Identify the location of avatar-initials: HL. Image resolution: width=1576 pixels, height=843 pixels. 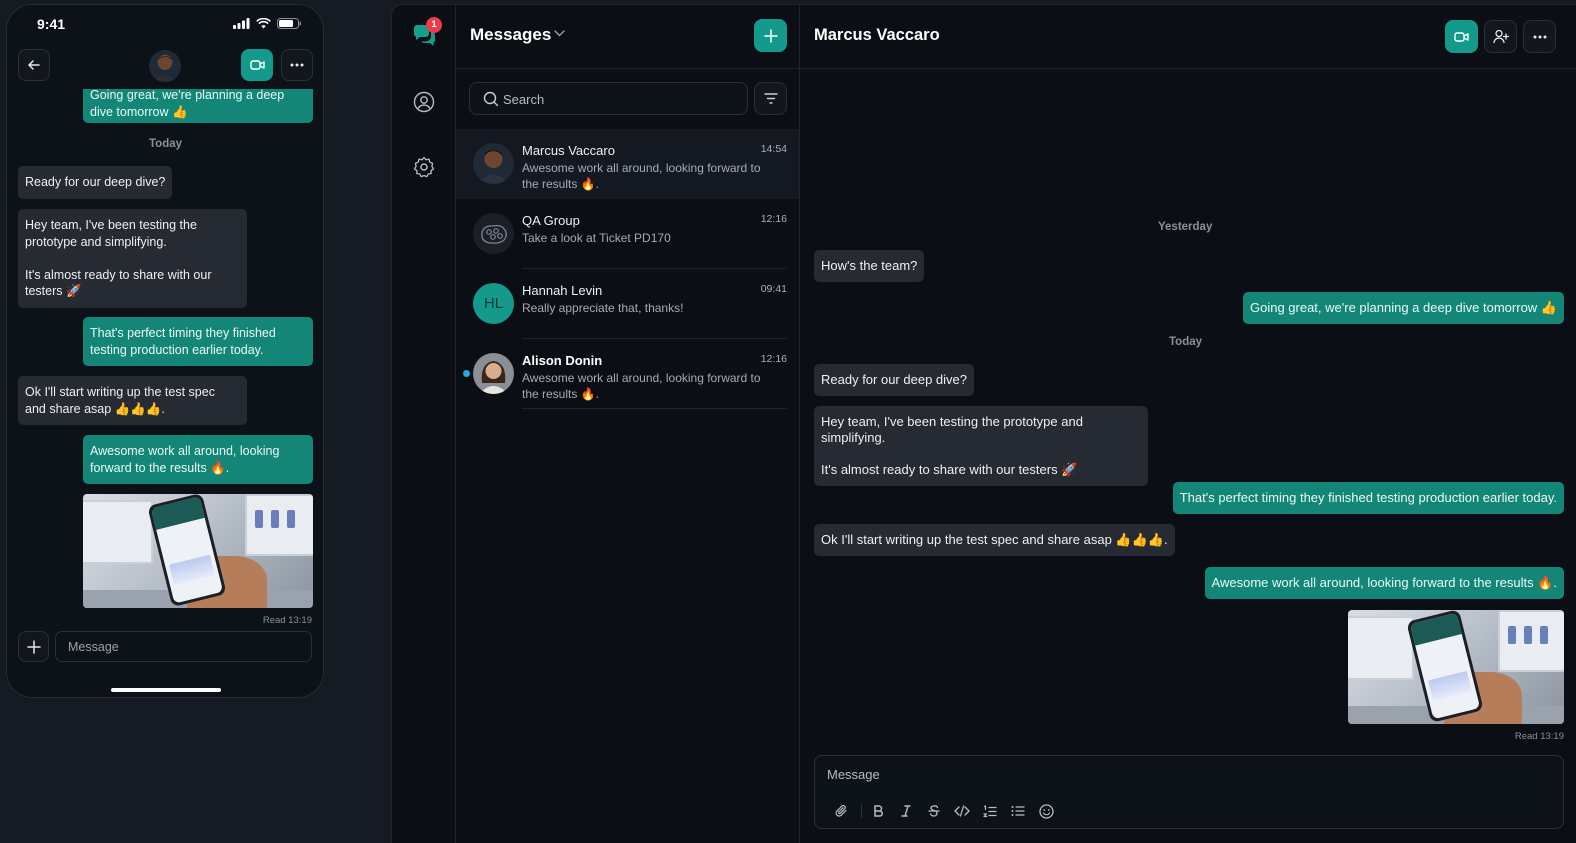
(493, 303).